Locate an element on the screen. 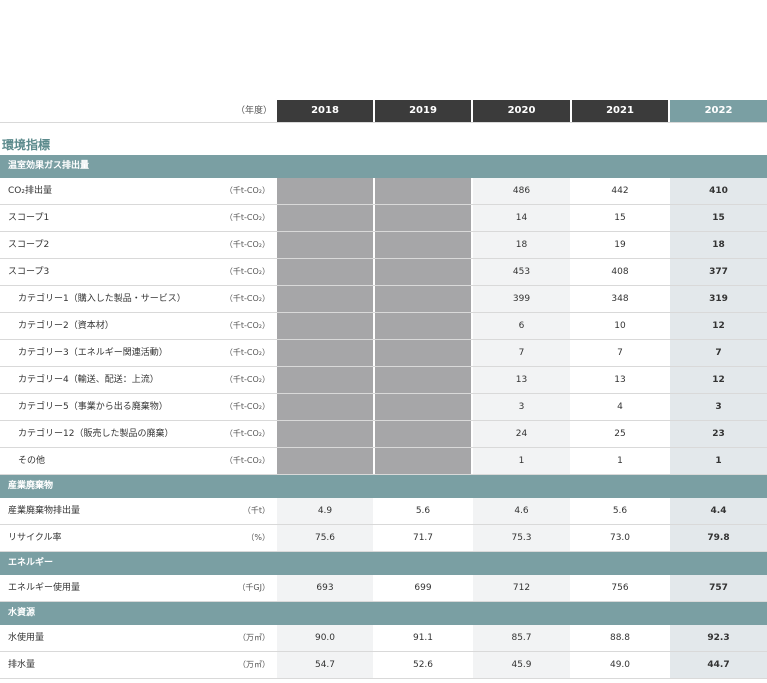  value-cell: 486 is located at coordinates (521, 191).